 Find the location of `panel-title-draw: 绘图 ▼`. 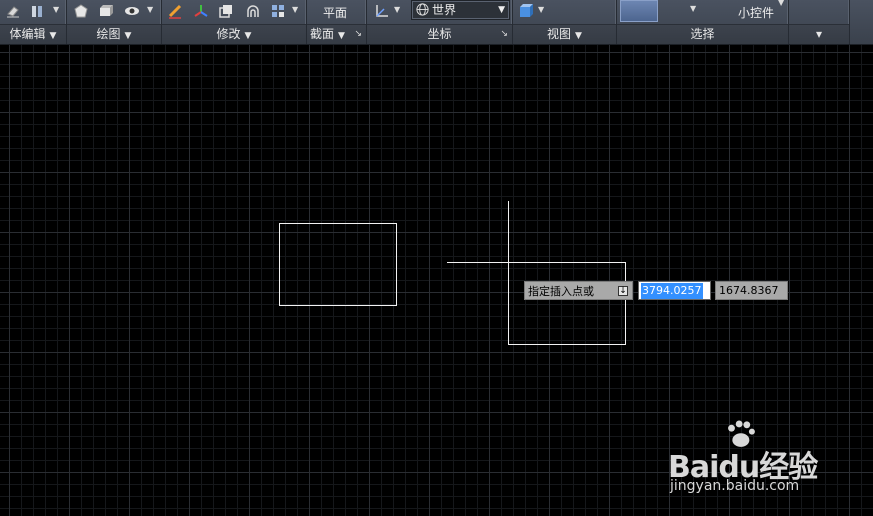

panel-title-draw: 绘图 ▼ is located at coordinates (114, 34).